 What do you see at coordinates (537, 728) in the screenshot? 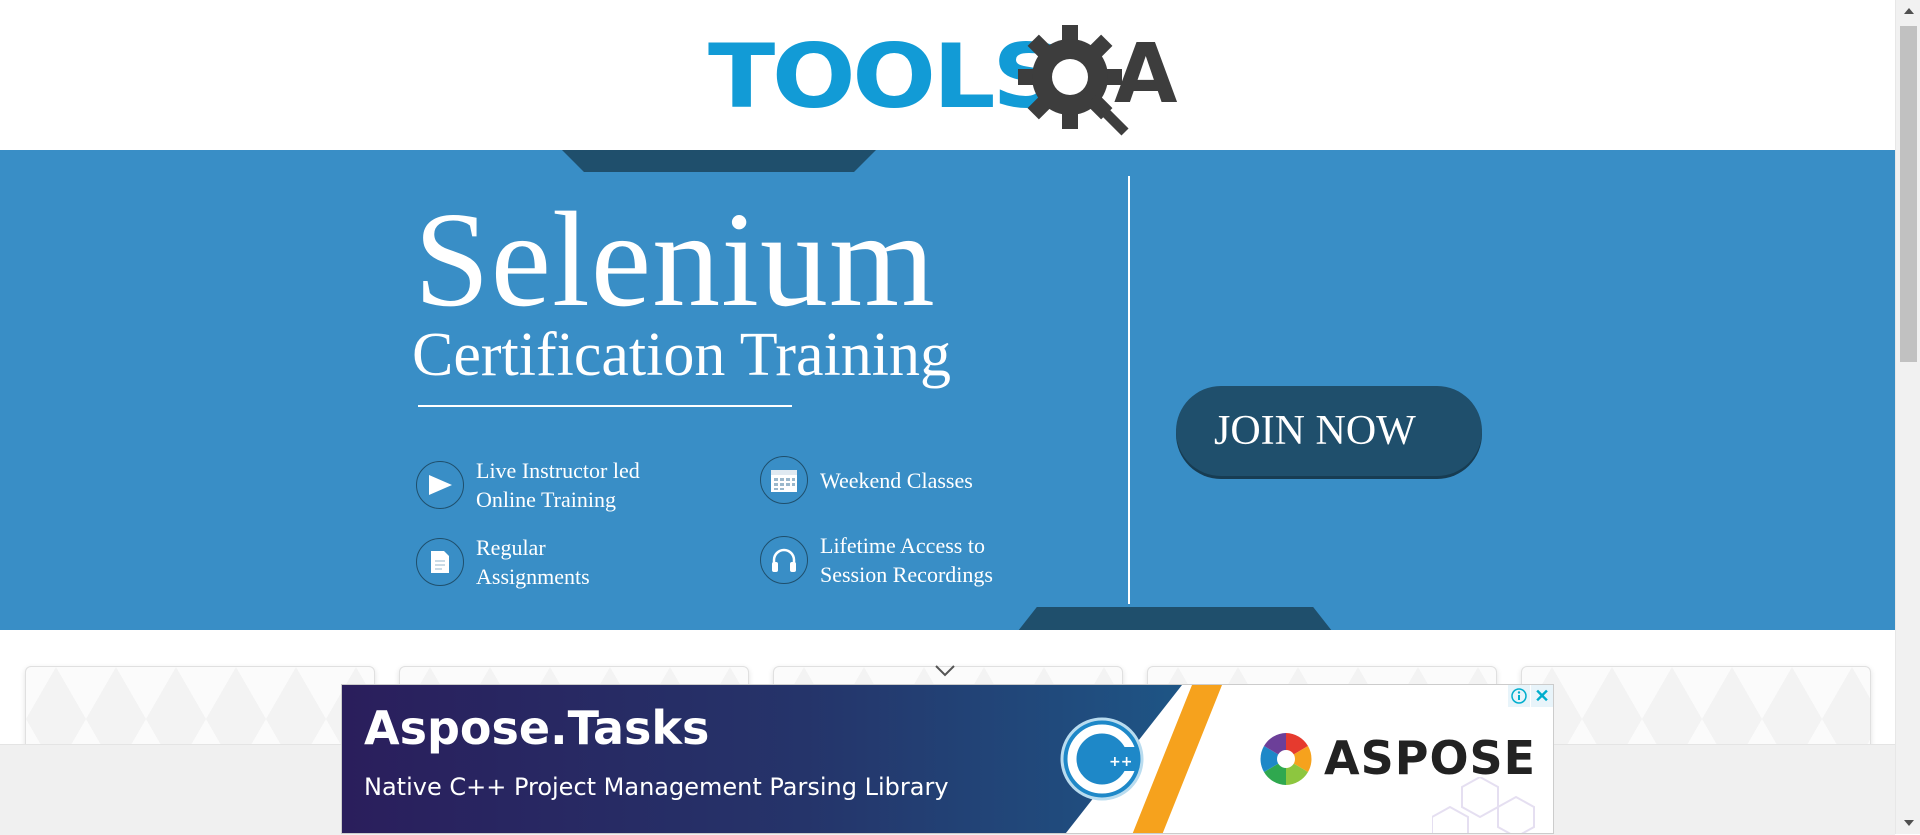
I see `ad-title: Aspose.Tasks` at bounding box center [537, 728].